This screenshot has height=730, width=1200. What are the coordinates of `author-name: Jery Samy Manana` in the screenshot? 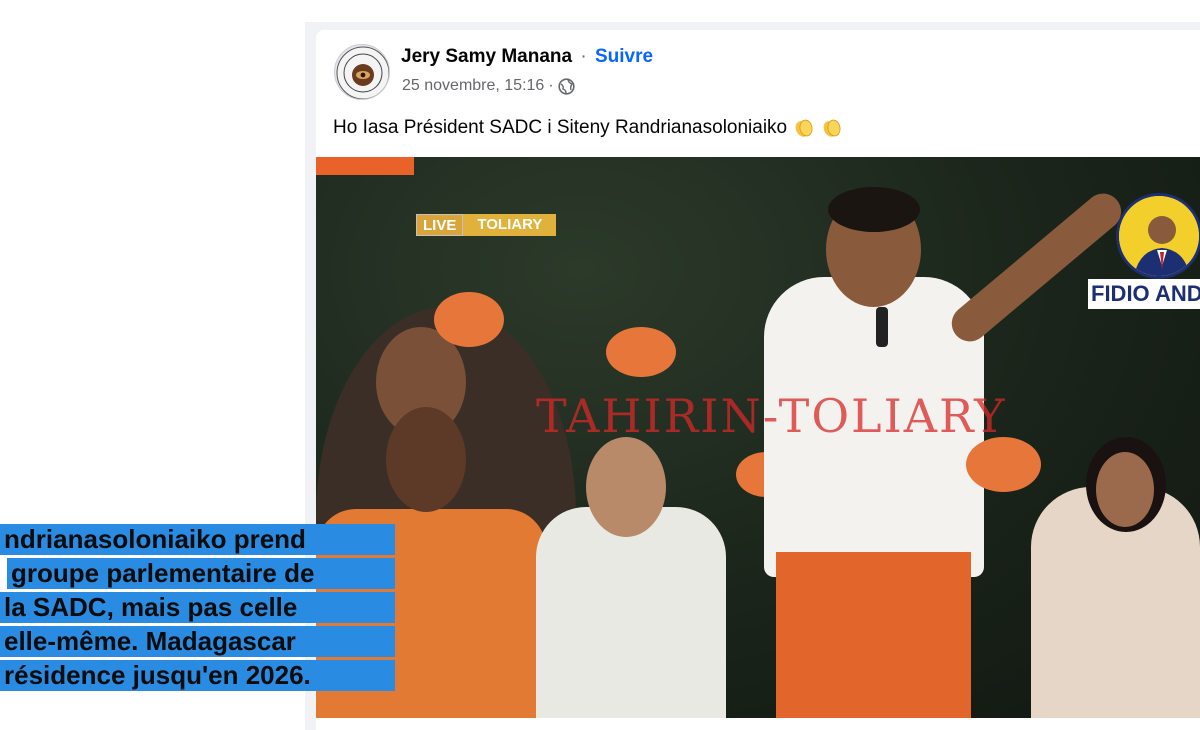 It's located at (486, 56).